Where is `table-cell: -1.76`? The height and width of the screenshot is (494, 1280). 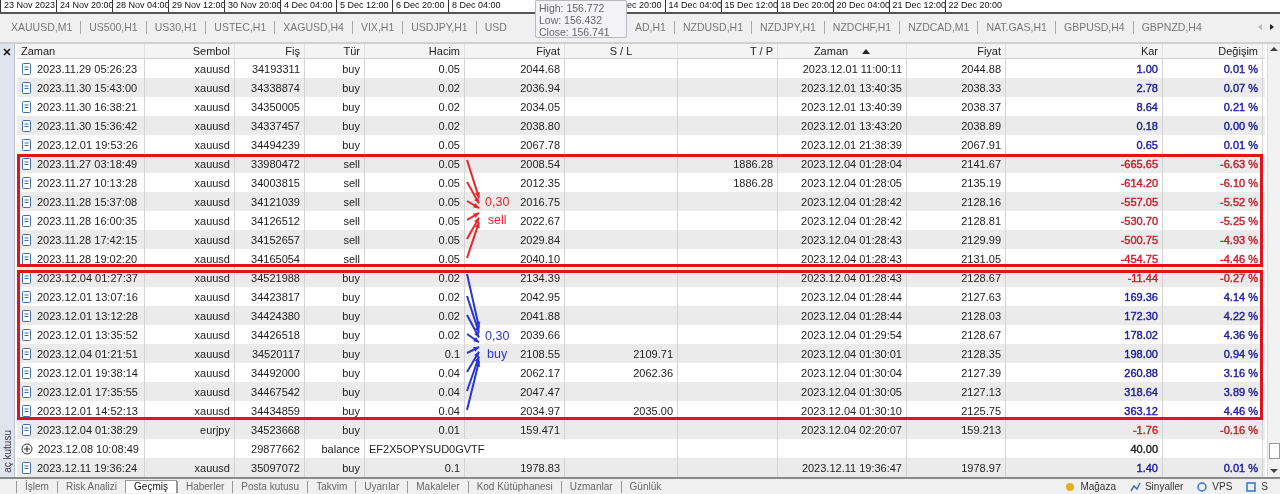 table-cell: -1.76 is located at coordinates (1145, 429).